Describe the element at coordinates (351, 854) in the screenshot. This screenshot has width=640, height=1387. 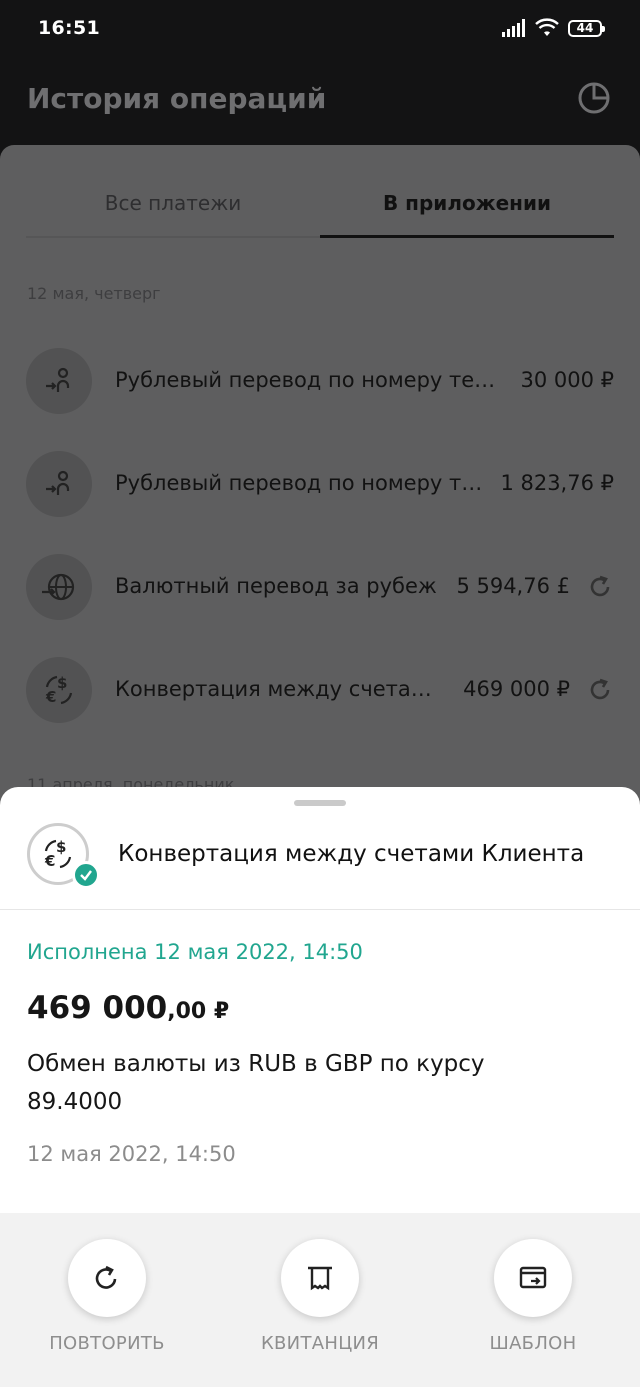
I see `sheet-title: Конвертация между счетами Клиента` at that location.